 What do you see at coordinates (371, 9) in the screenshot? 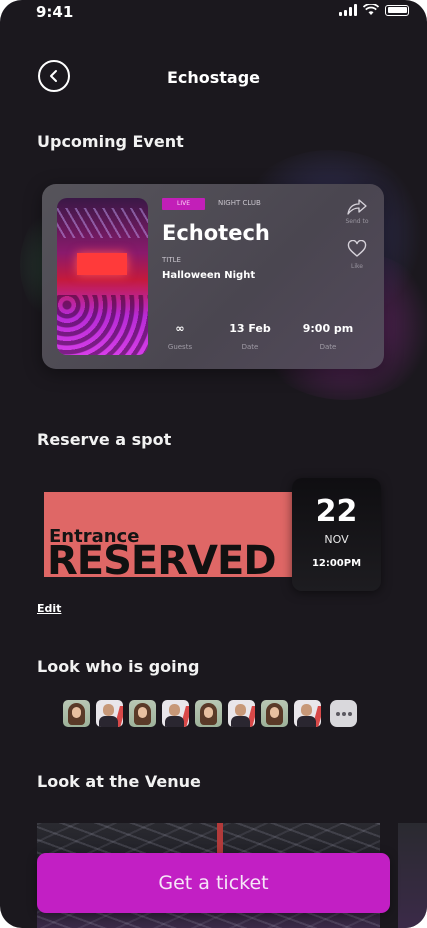
I see `wifi-icon` at bounding box center [371, 9].